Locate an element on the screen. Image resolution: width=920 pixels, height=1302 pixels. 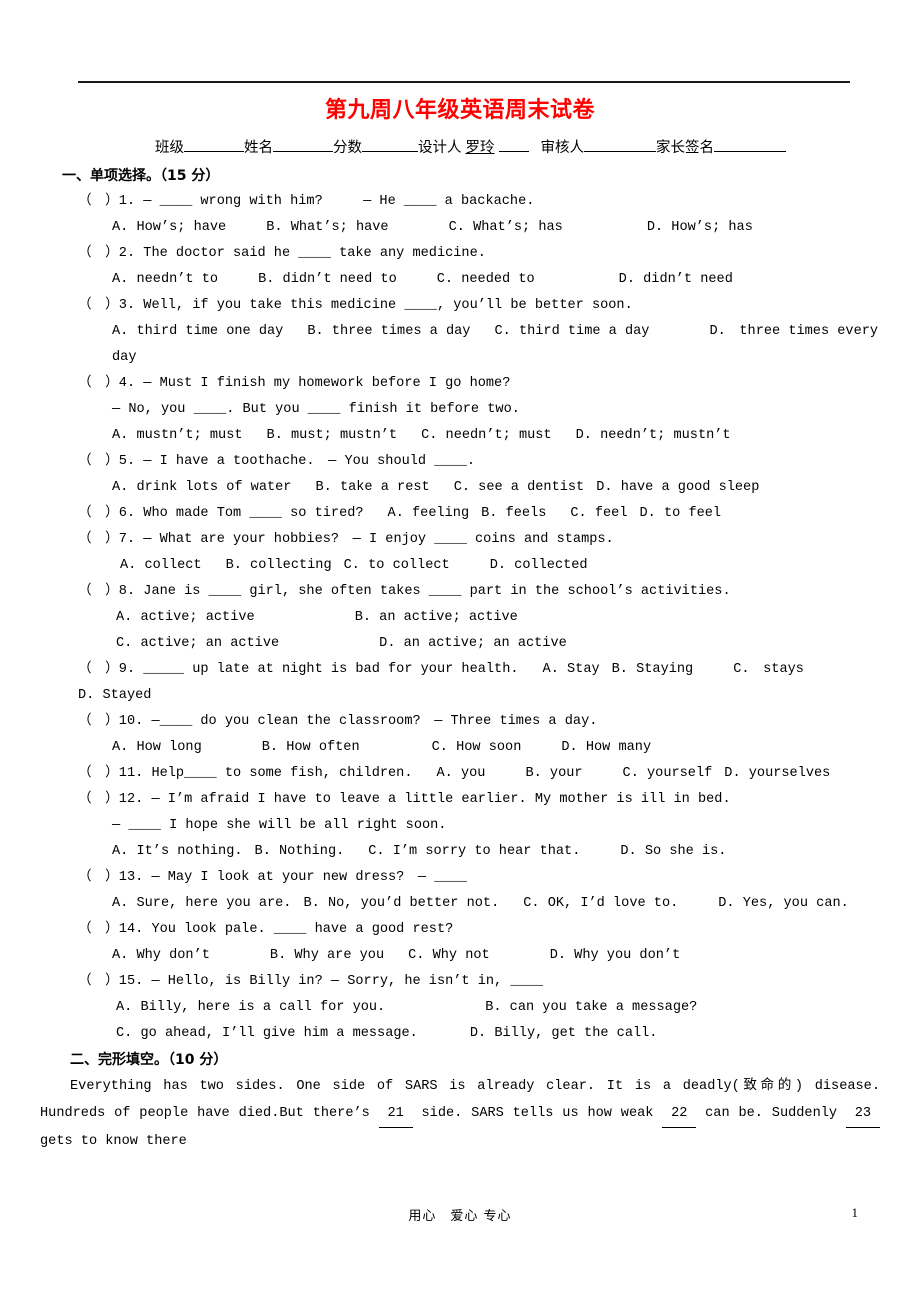
question-1-stem-a: — ____ wrong with him? is located at coordinates (233, 201).